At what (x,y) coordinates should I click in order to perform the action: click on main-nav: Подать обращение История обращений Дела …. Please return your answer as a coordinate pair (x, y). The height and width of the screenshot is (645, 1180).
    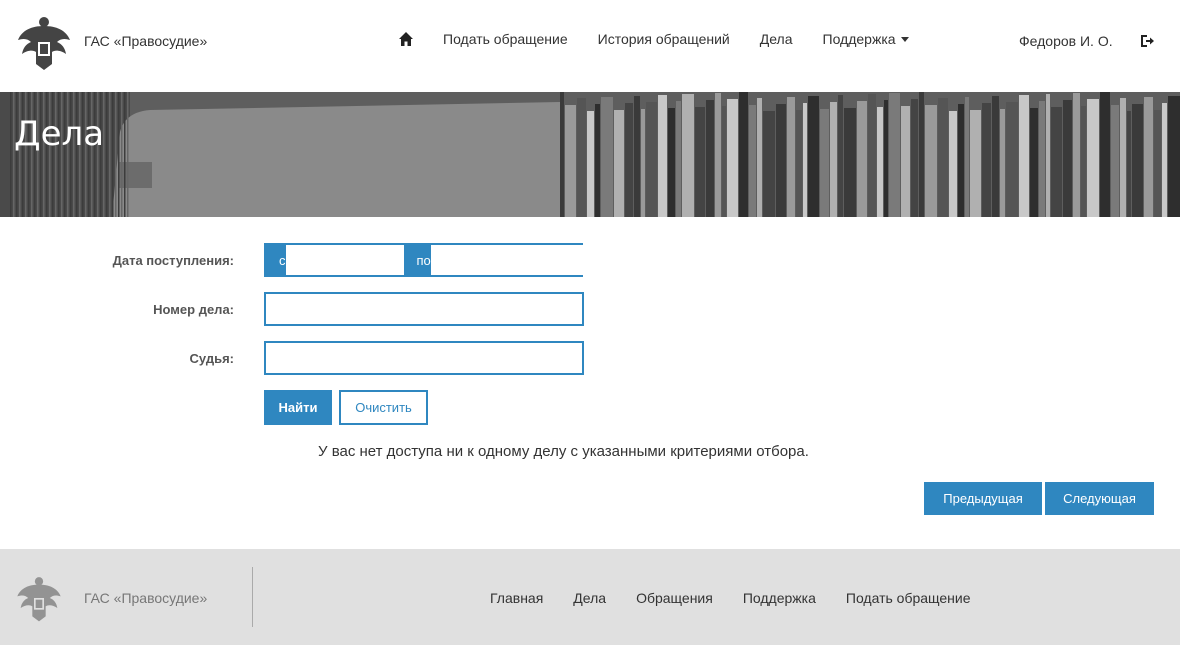
    Looking at the image, I should click on (668, 39).